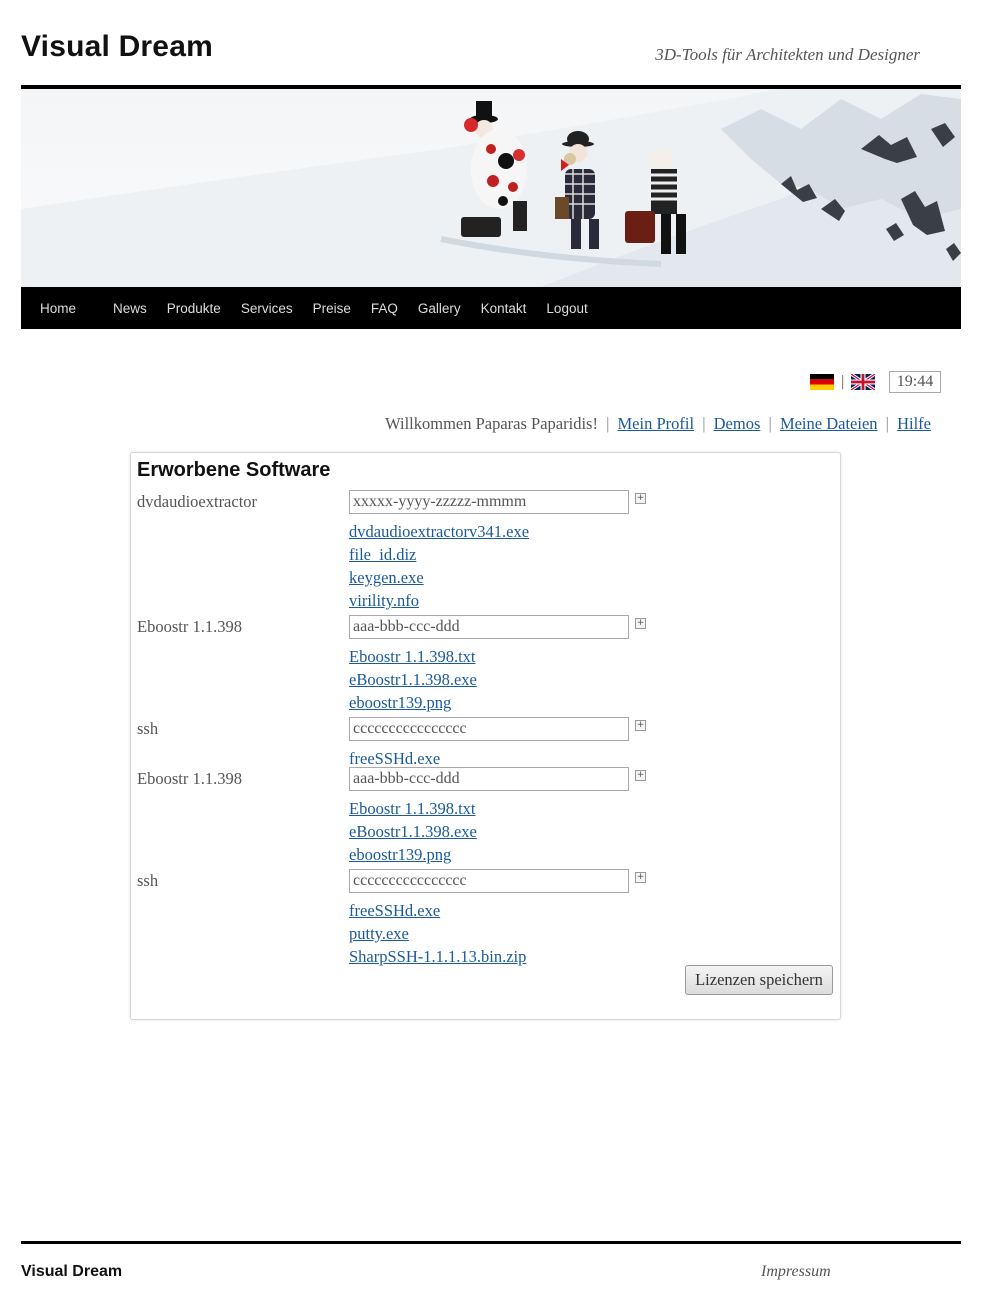 This screenshot has height=1298, width=981. I want to click on nav-gallery: Gallery, so click(439, 308).